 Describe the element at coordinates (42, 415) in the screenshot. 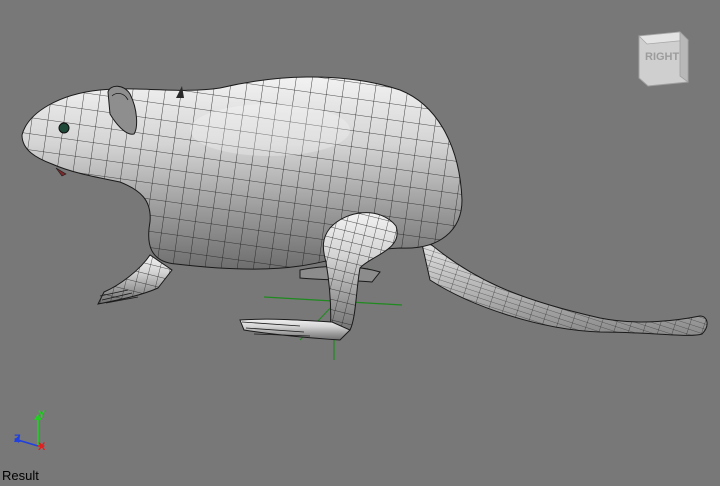

I see `axis-y-label: Y` at that location.